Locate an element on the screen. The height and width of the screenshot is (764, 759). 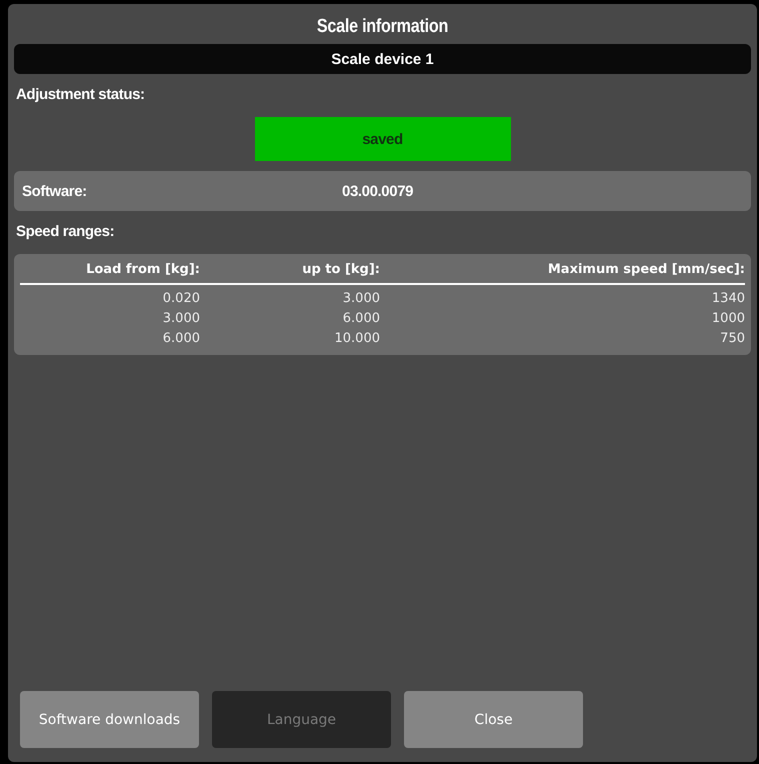
device-name: Scale device 1 is located at coordinates (382, 59).